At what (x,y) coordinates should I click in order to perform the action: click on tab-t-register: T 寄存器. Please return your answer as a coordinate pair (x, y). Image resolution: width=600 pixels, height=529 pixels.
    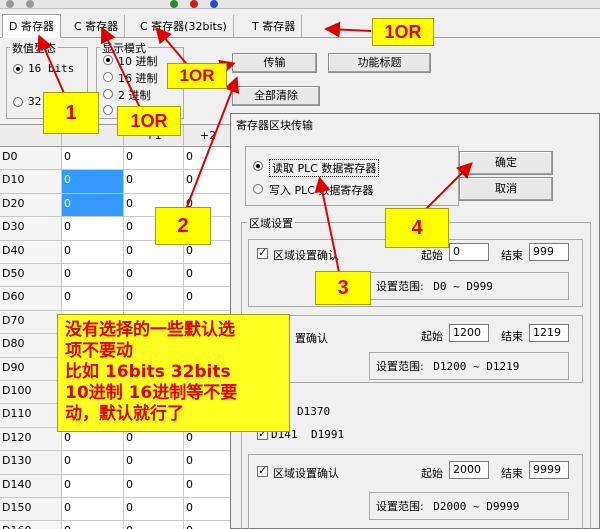
    Looking at the image, I should click on (274, 26).